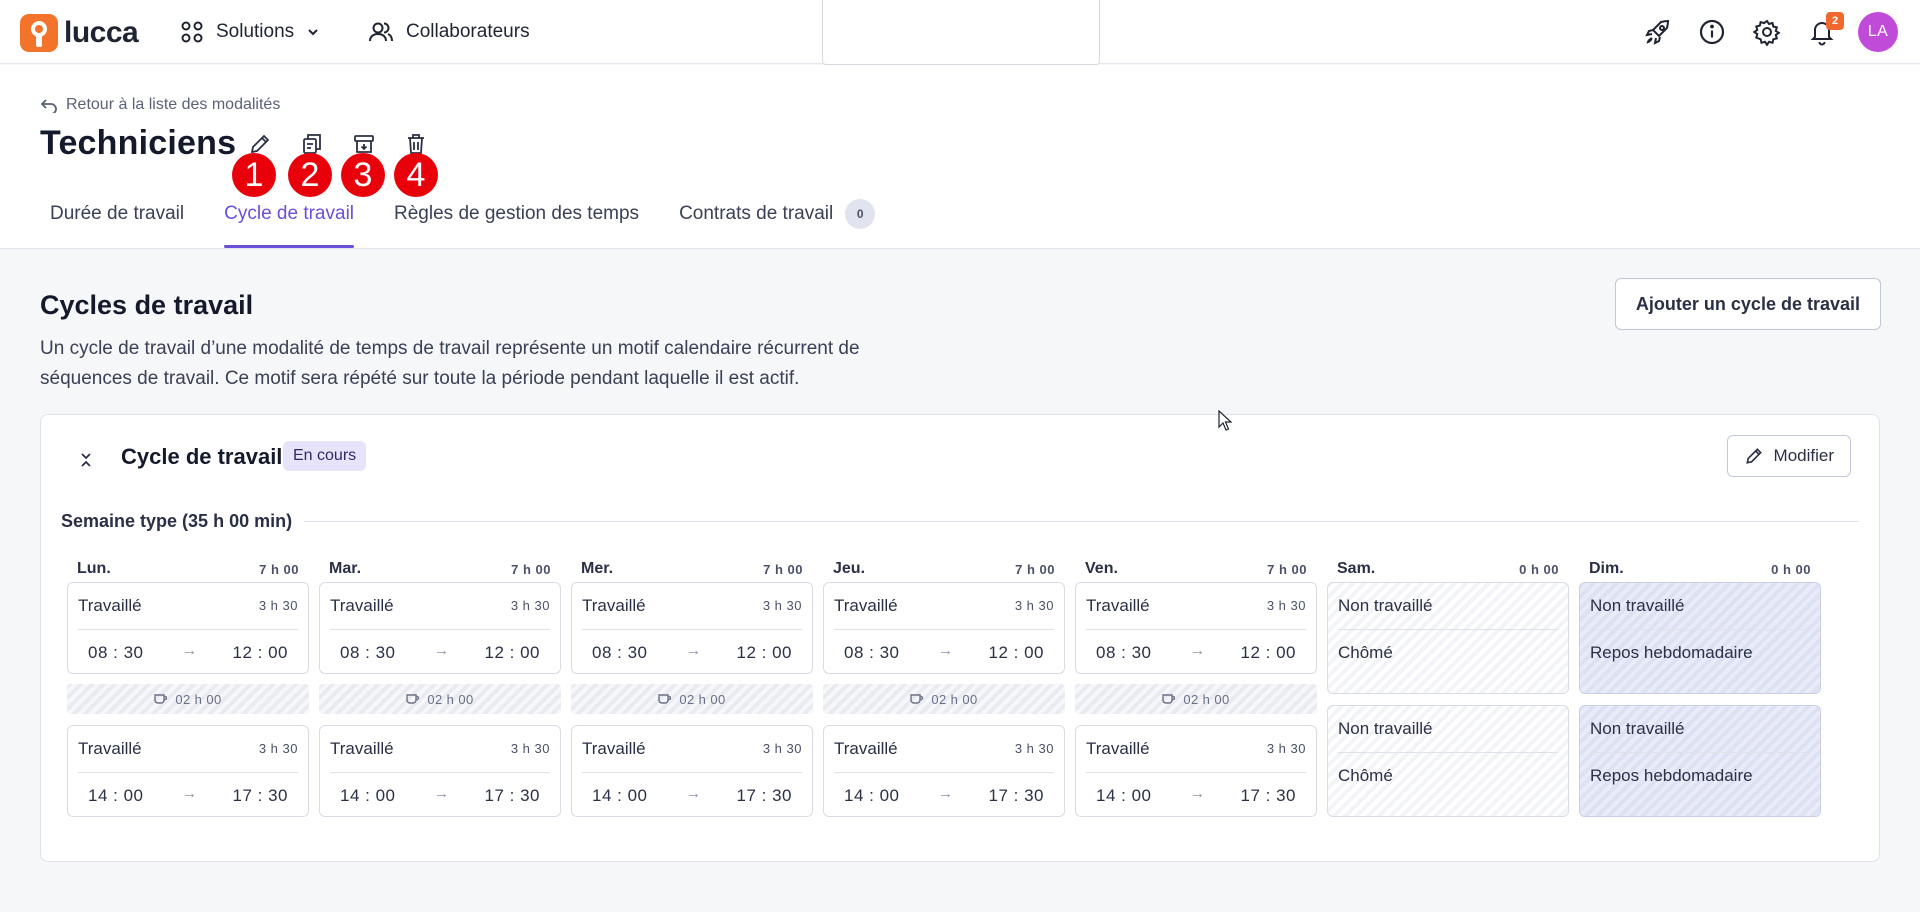 This screenshot has width=1920, height=912. Describe the element at coordinates (138, 143) in the screenshot. I see `page-title: Techniciens` at that location.